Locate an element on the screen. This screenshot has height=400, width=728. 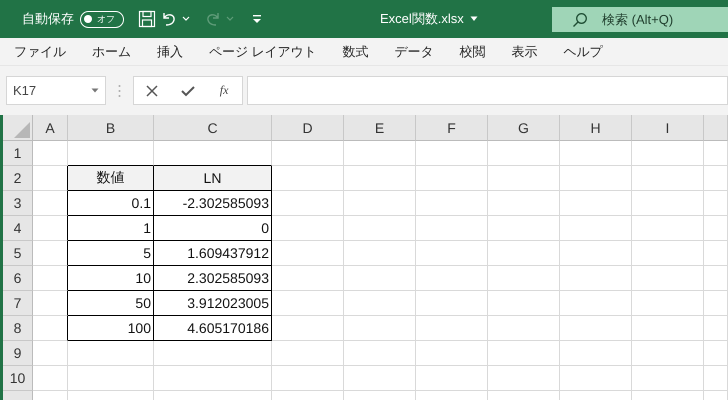
formula-input is located at coordinates (487, 90).